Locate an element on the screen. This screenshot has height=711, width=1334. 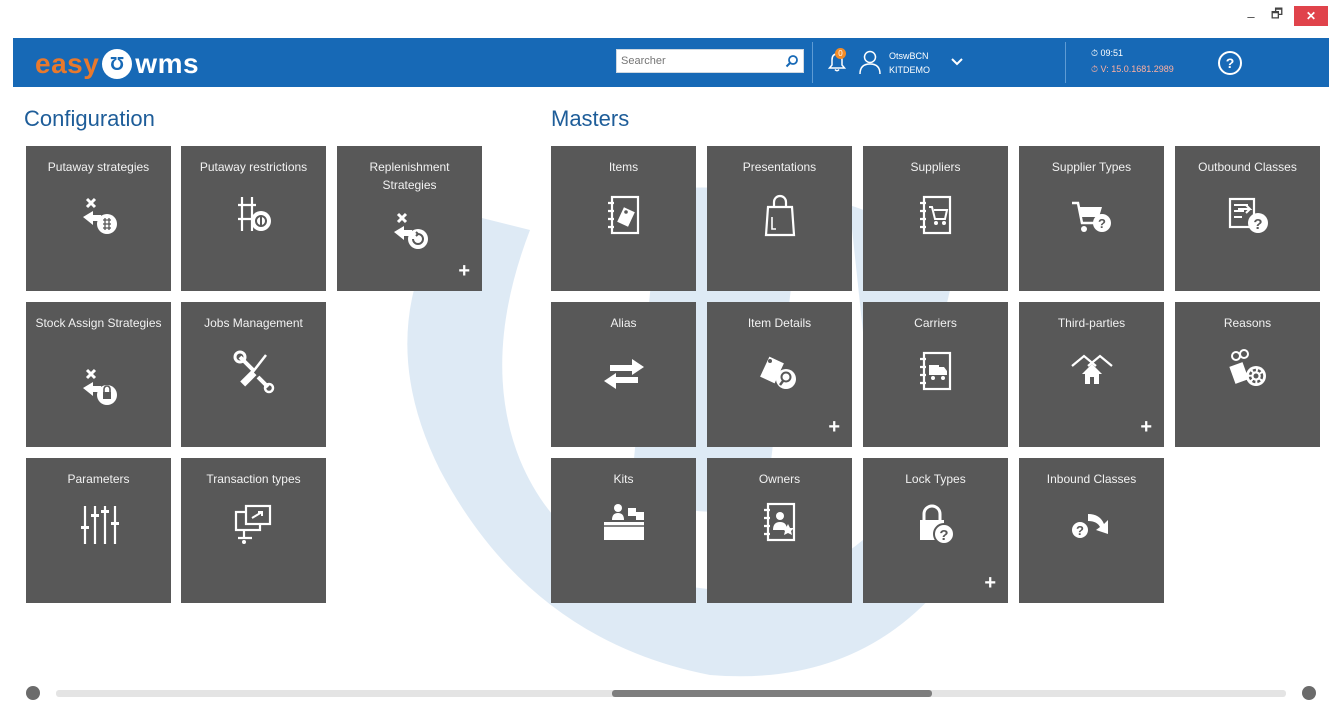
tile-parameters: Parameters is located at coordinates (98, 530).